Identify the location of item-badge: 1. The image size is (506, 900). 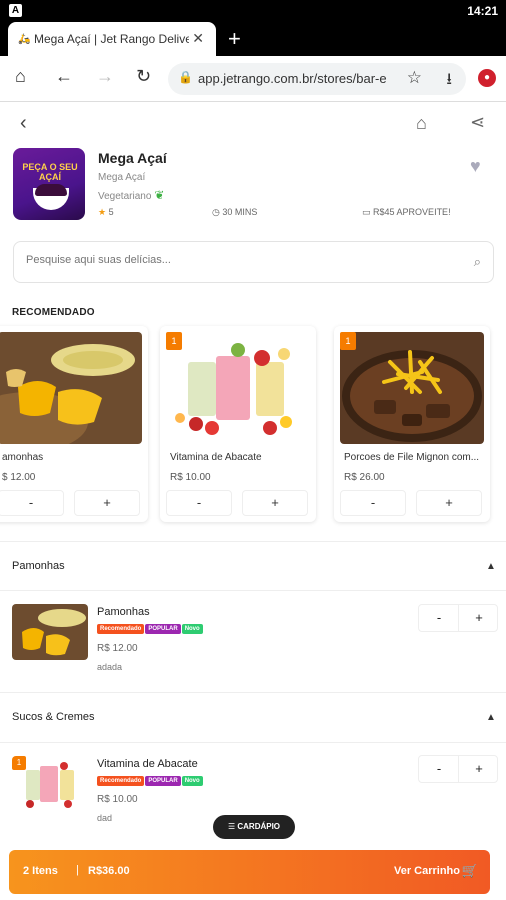
(19, 763).